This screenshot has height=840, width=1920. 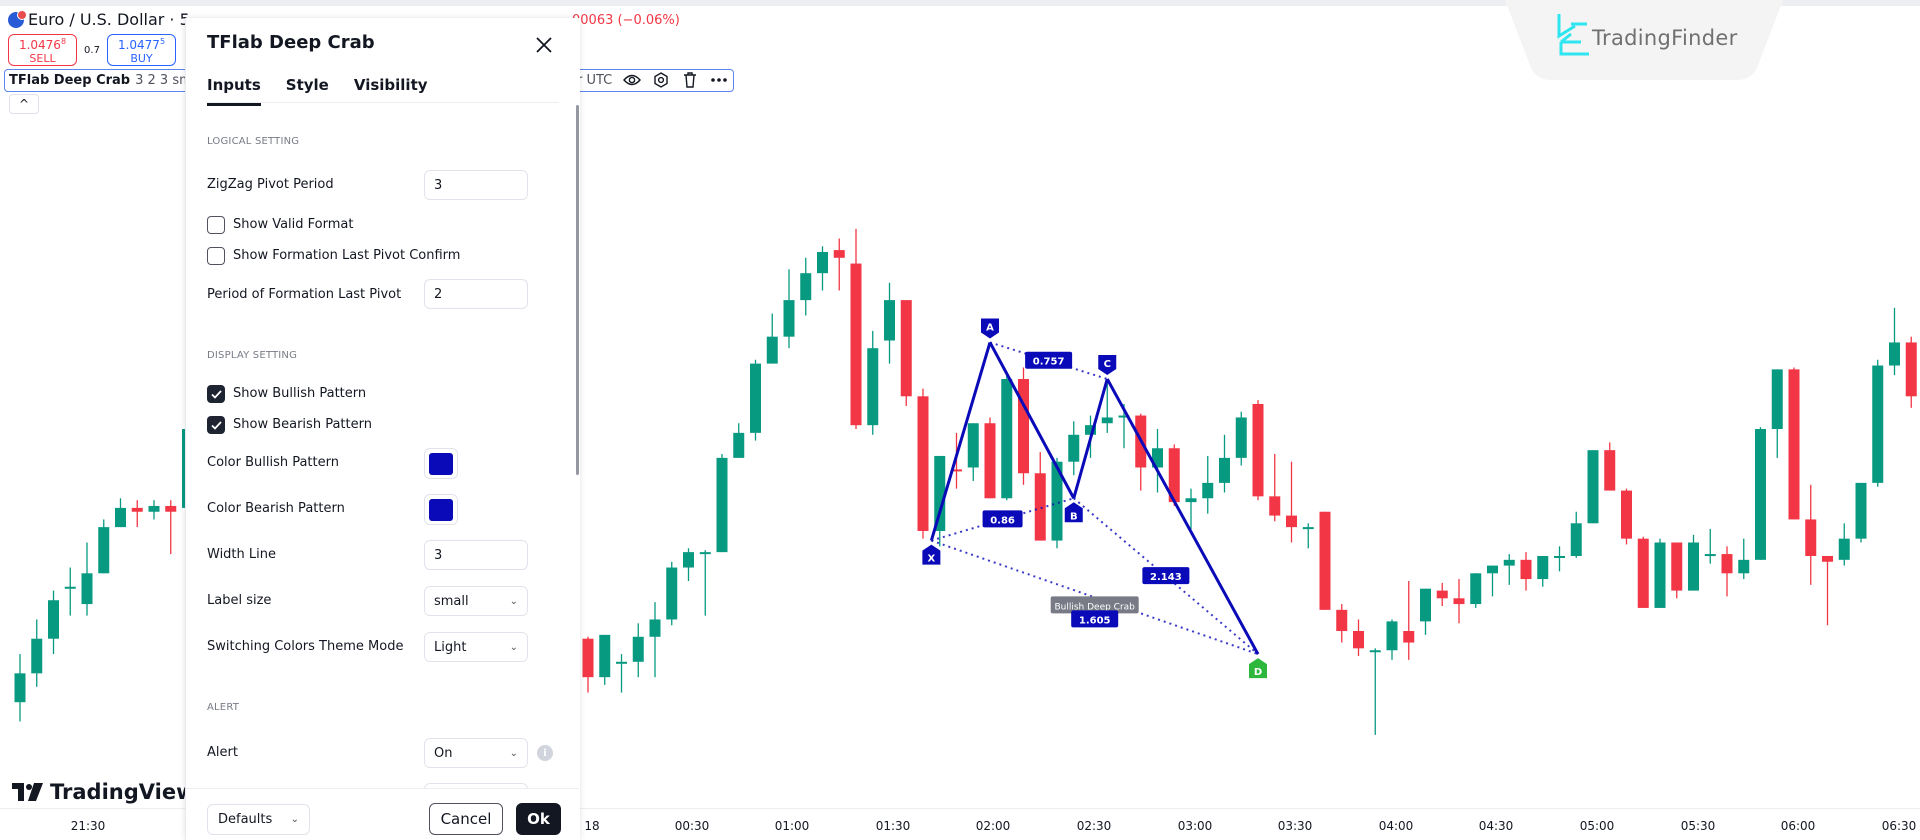 What do you see at coordinates (476, 601) in the screenshot?
I see `label-size-select: small ⌄` at bounding box center [476, 601].